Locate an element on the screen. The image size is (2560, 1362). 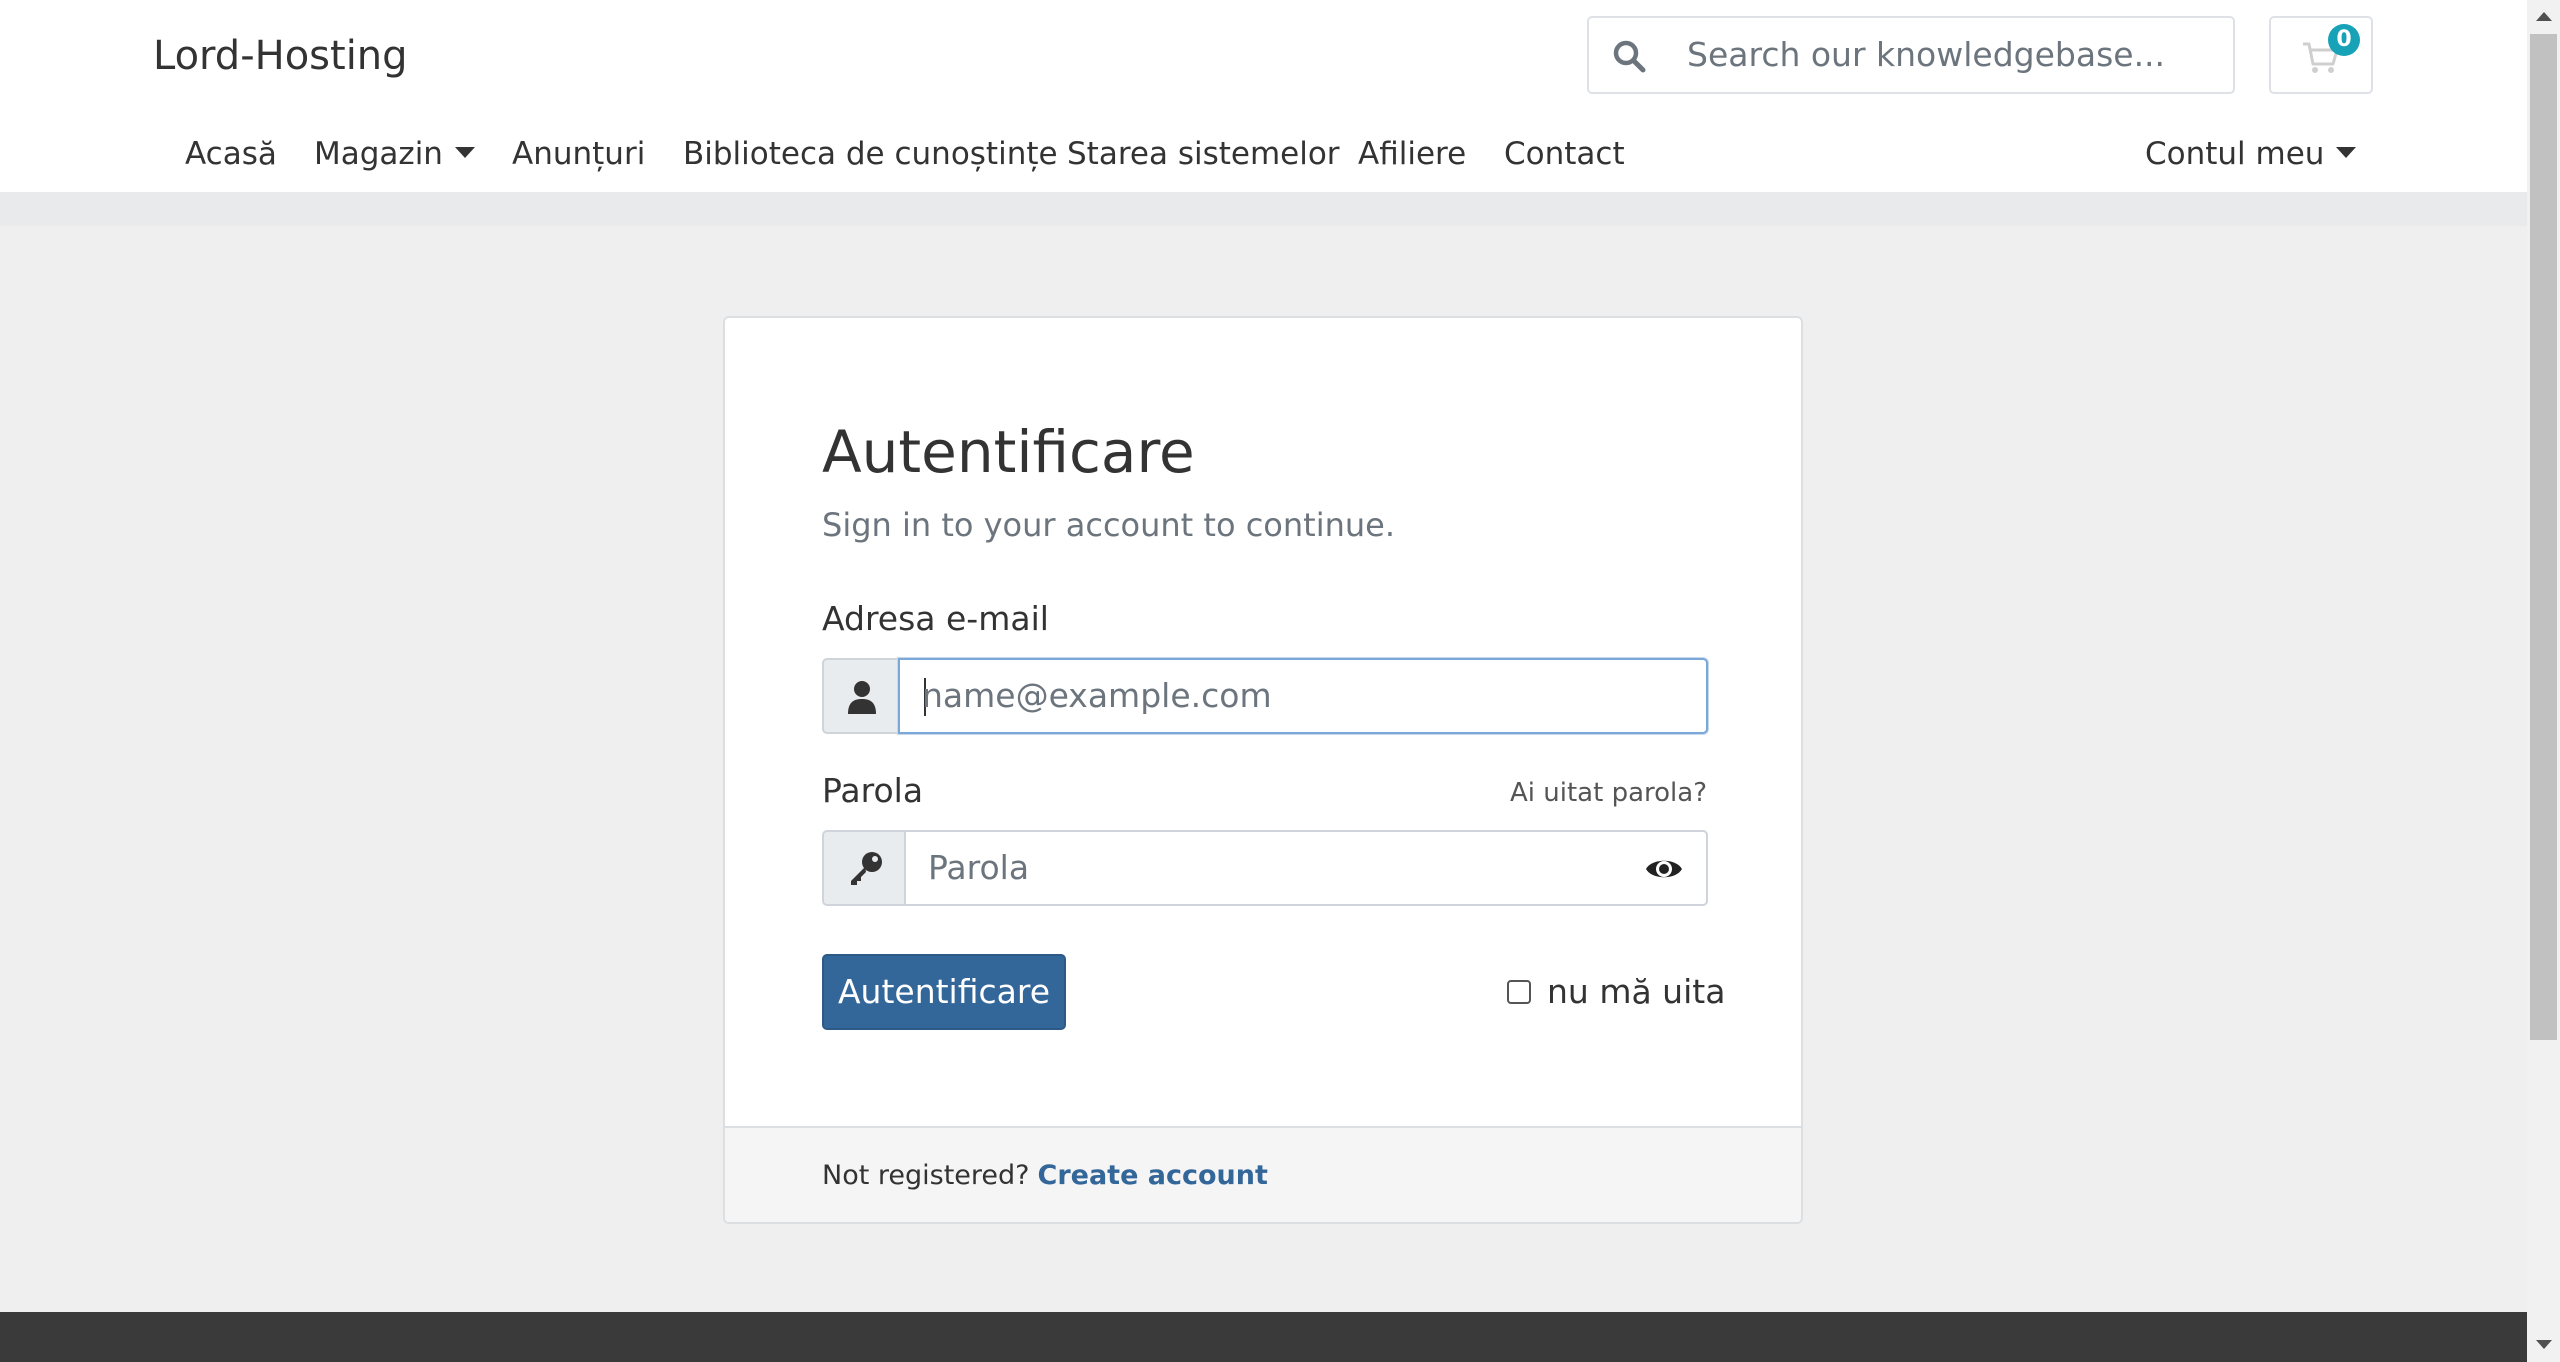
nav-item-home: Acasă is located at coordinates (231, 154).